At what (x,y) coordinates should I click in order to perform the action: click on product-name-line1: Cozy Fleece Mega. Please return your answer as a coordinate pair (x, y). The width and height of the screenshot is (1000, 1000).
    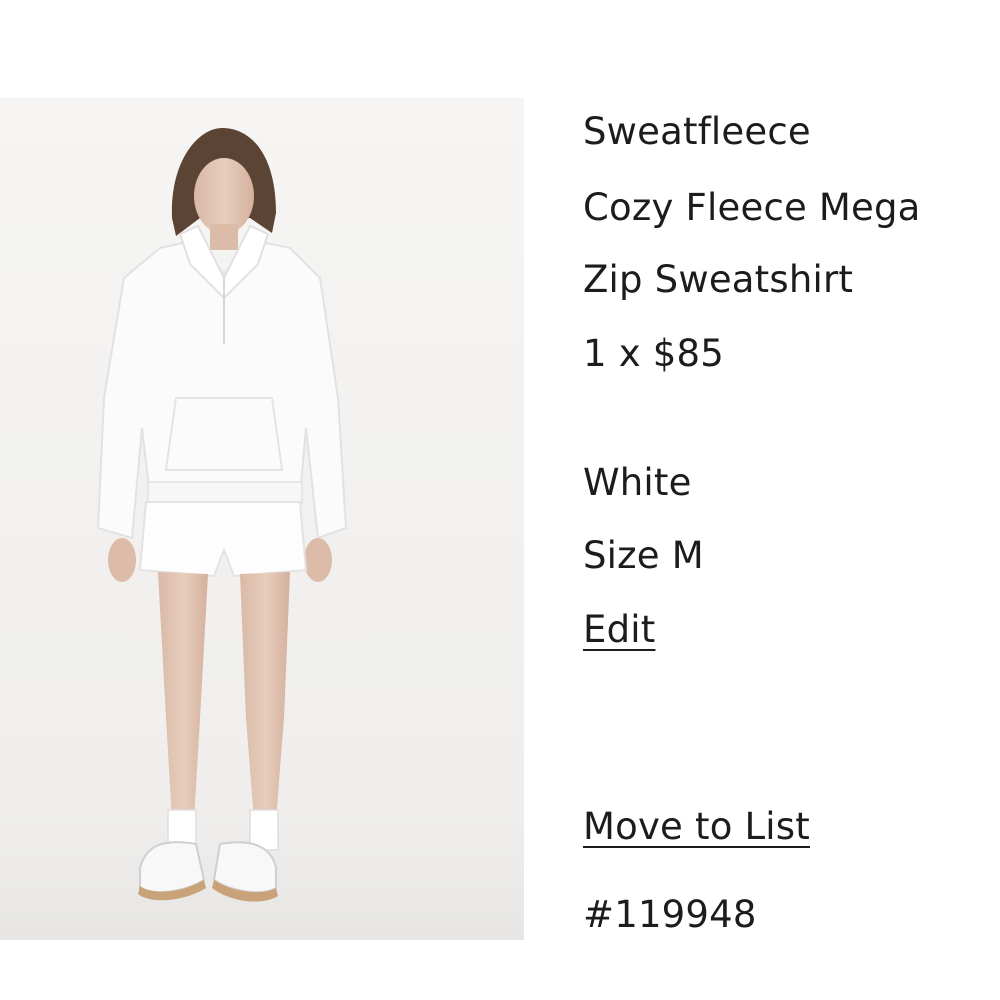
    Looking at the image, I should click on (752, 207).